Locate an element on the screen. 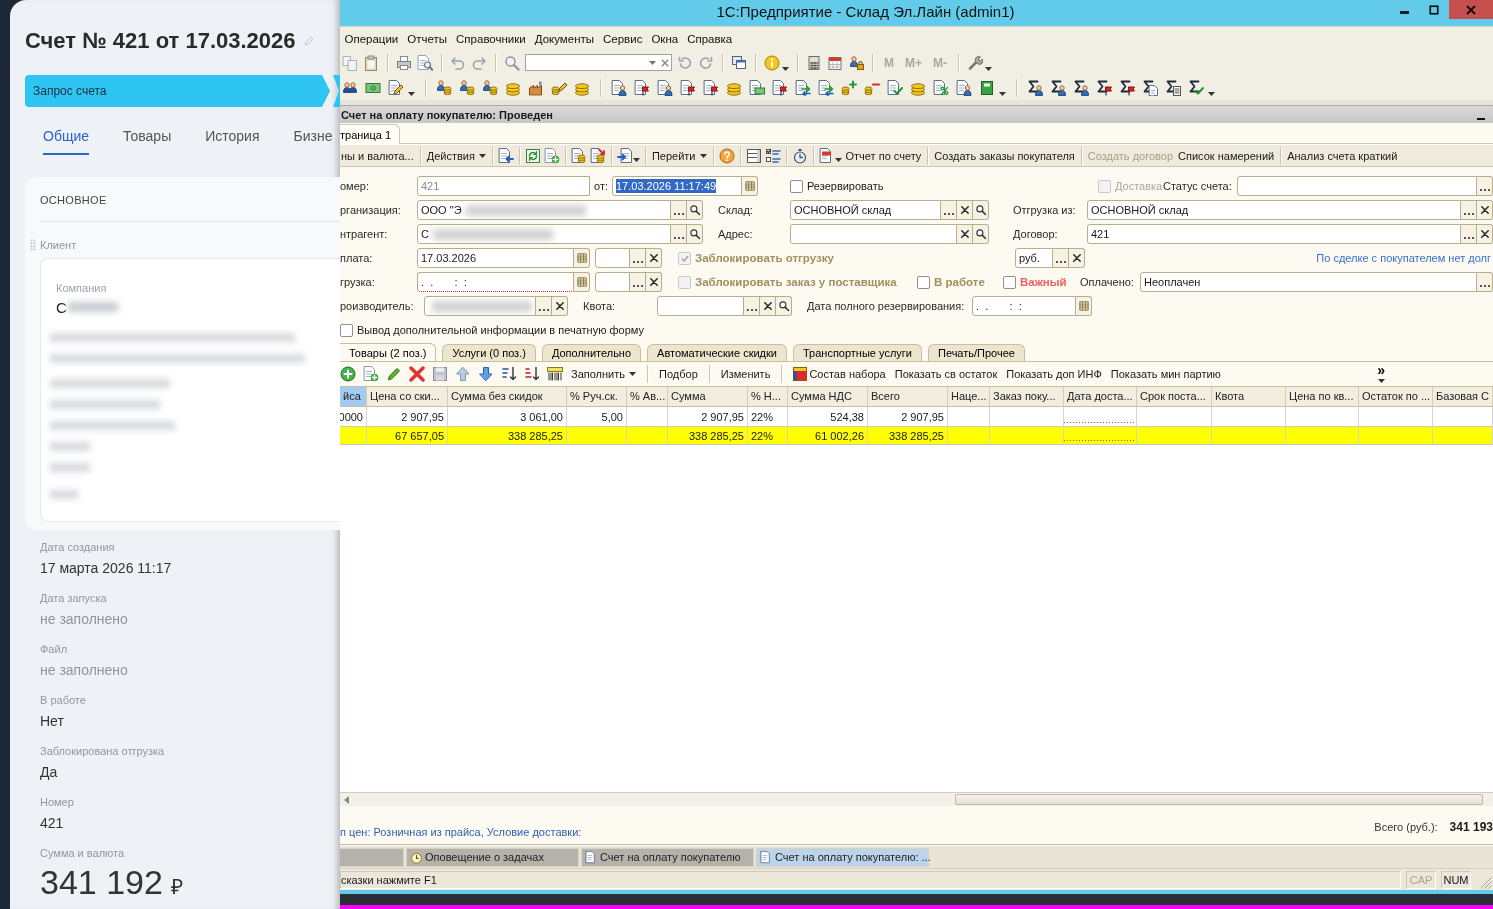  input-field: 421 is located at coordinates (1274, 234).